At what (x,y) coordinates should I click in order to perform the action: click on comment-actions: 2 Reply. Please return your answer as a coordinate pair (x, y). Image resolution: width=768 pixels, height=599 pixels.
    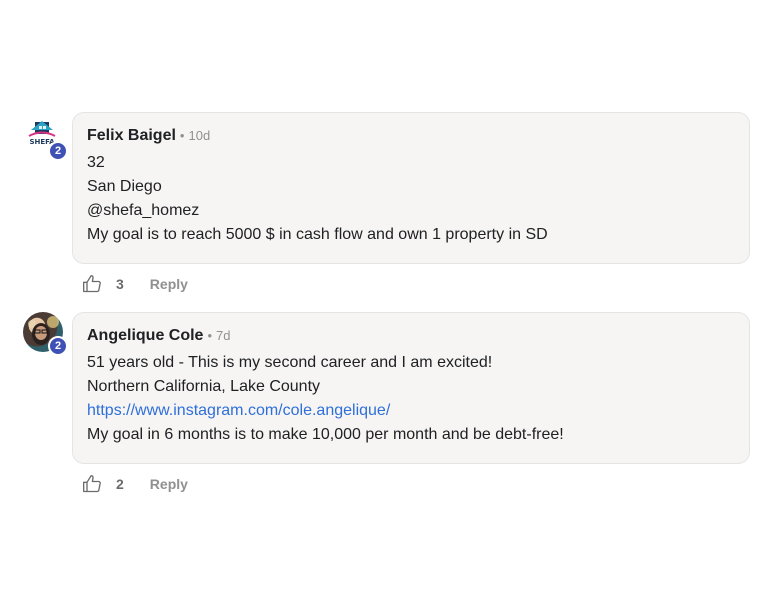
    Looking at the image, I should click on (135, 484).